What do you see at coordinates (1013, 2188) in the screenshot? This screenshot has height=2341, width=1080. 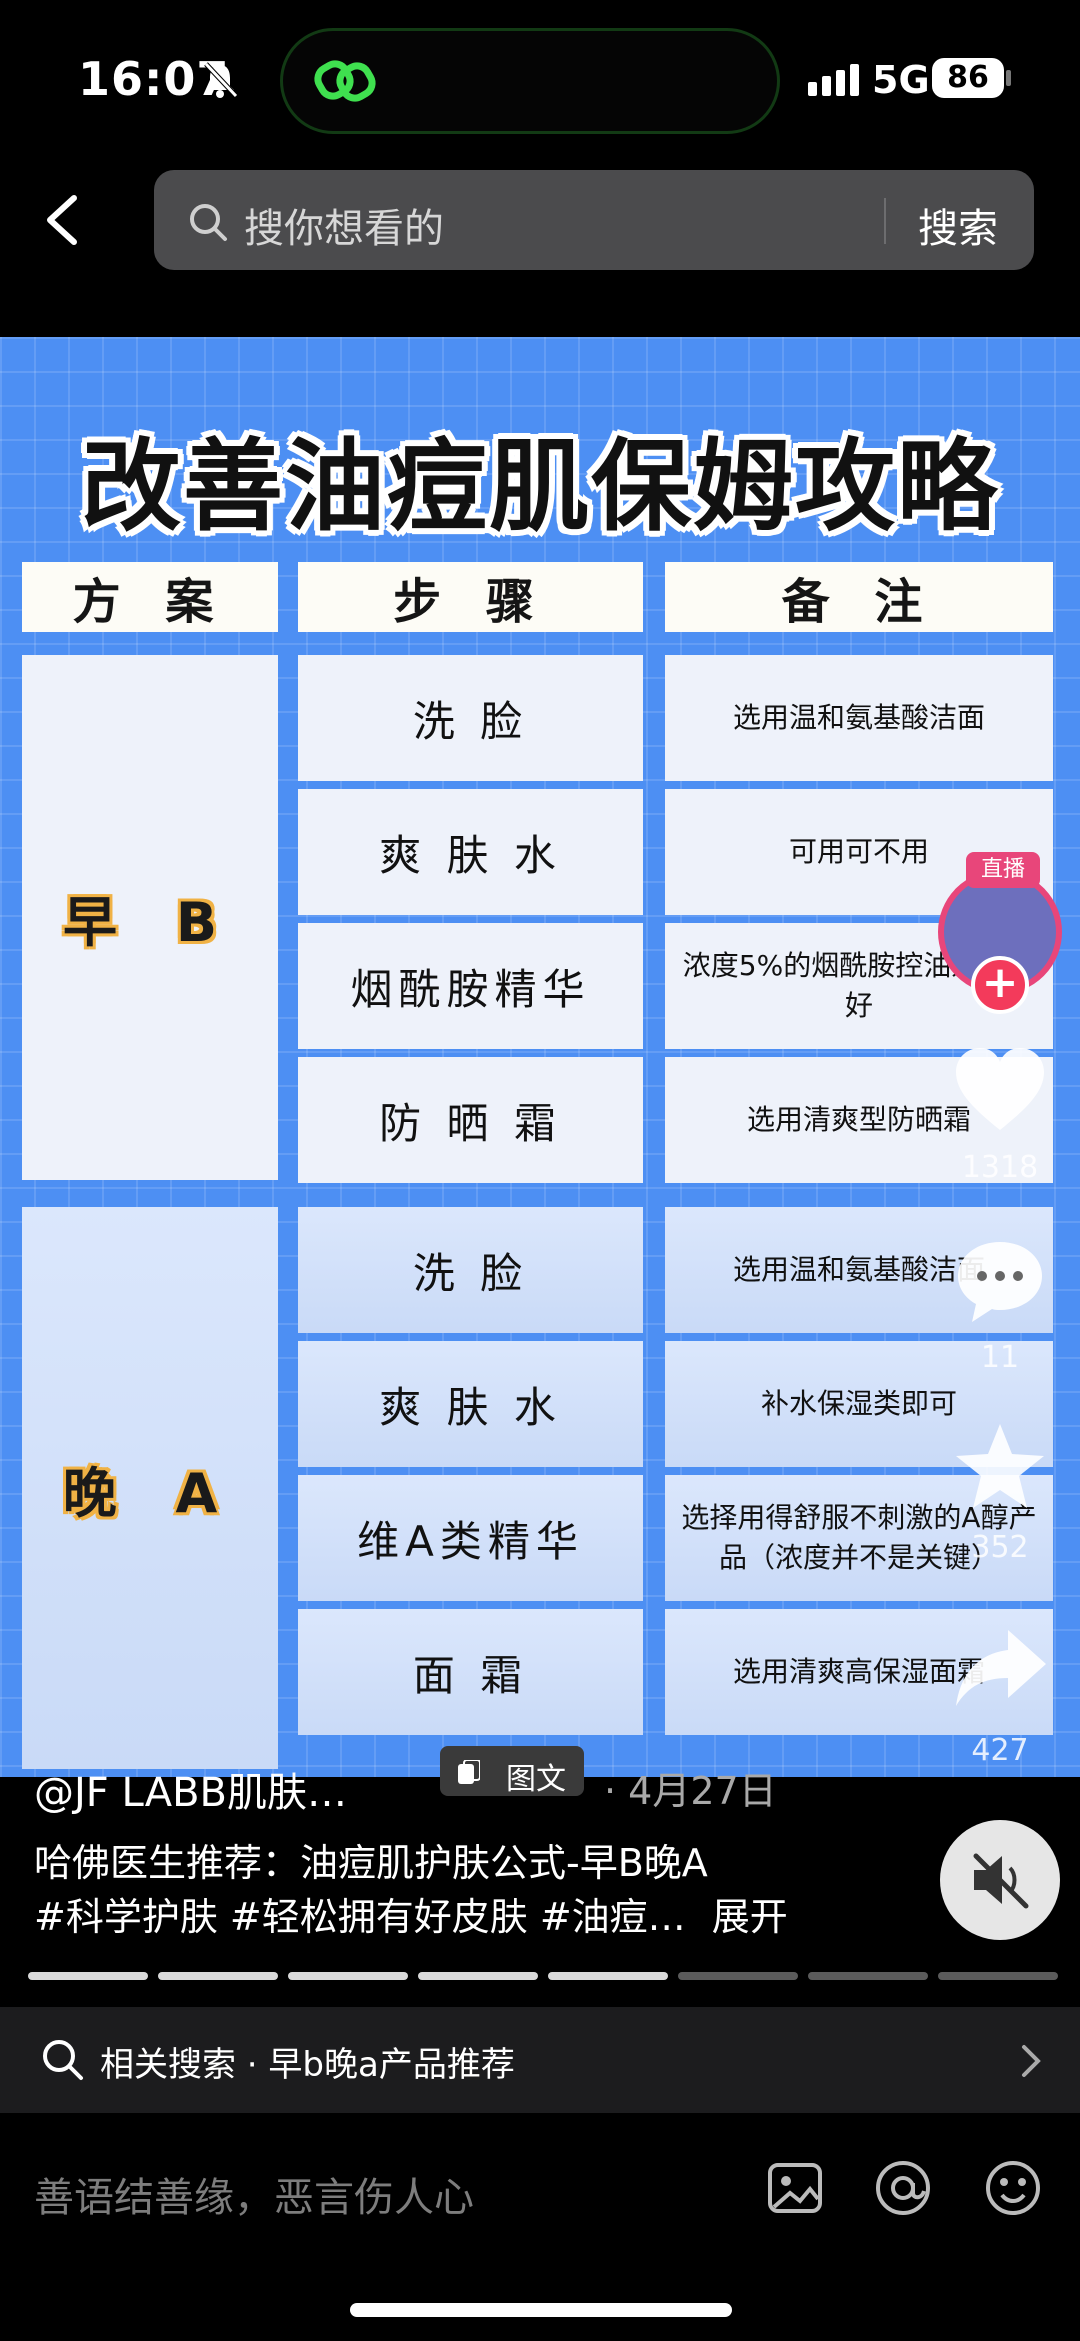 I see `emoji-icon` at bounding box center [1013, 2188].